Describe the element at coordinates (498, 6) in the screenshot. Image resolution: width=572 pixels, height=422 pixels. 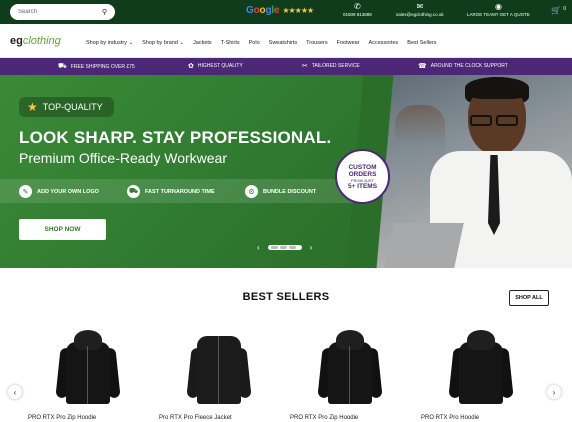
I see `chat-icon: ◉` at that location.